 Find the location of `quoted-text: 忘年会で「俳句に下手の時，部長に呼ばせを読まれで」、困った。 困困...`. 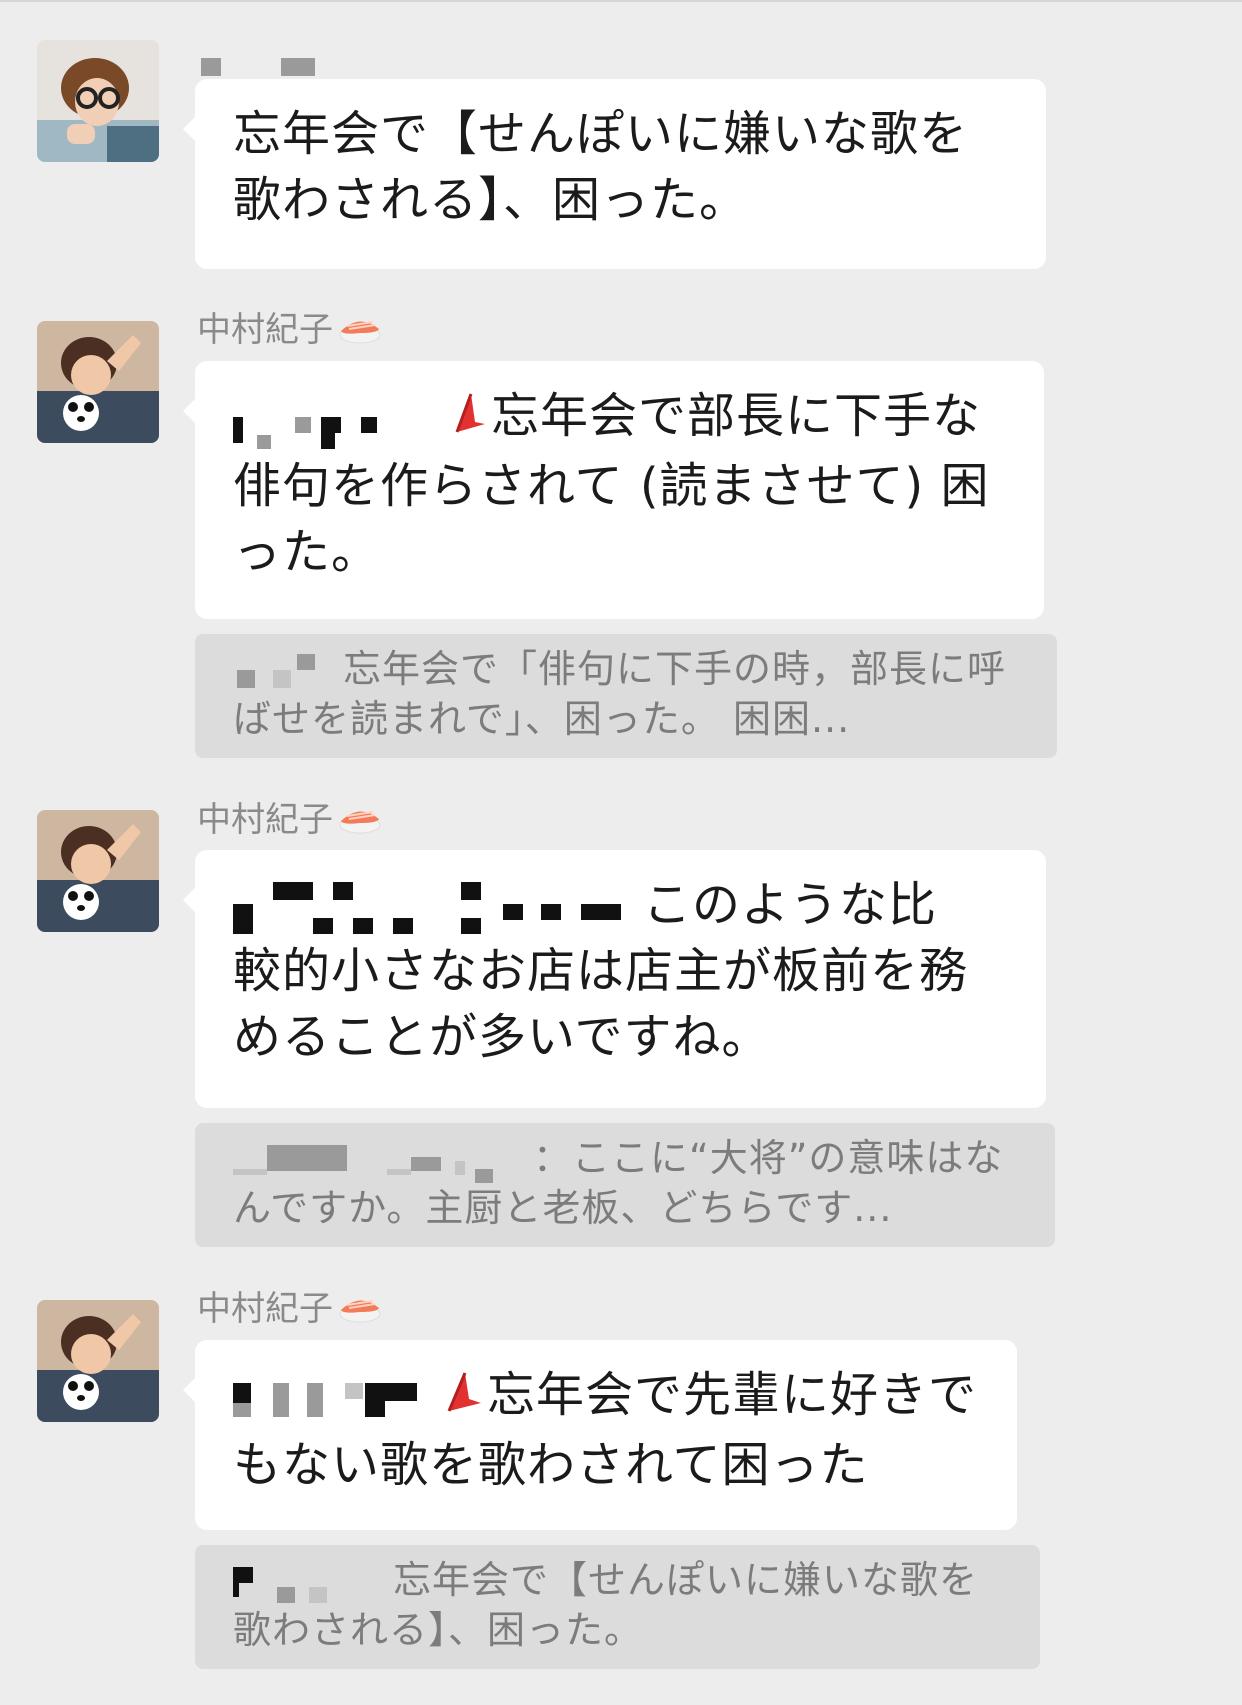

quoted-text: 忘年会で「俳句に下手の時，部長に呼ばせを読まれで」、困った。 困困... is located at coordinates (620, 694).